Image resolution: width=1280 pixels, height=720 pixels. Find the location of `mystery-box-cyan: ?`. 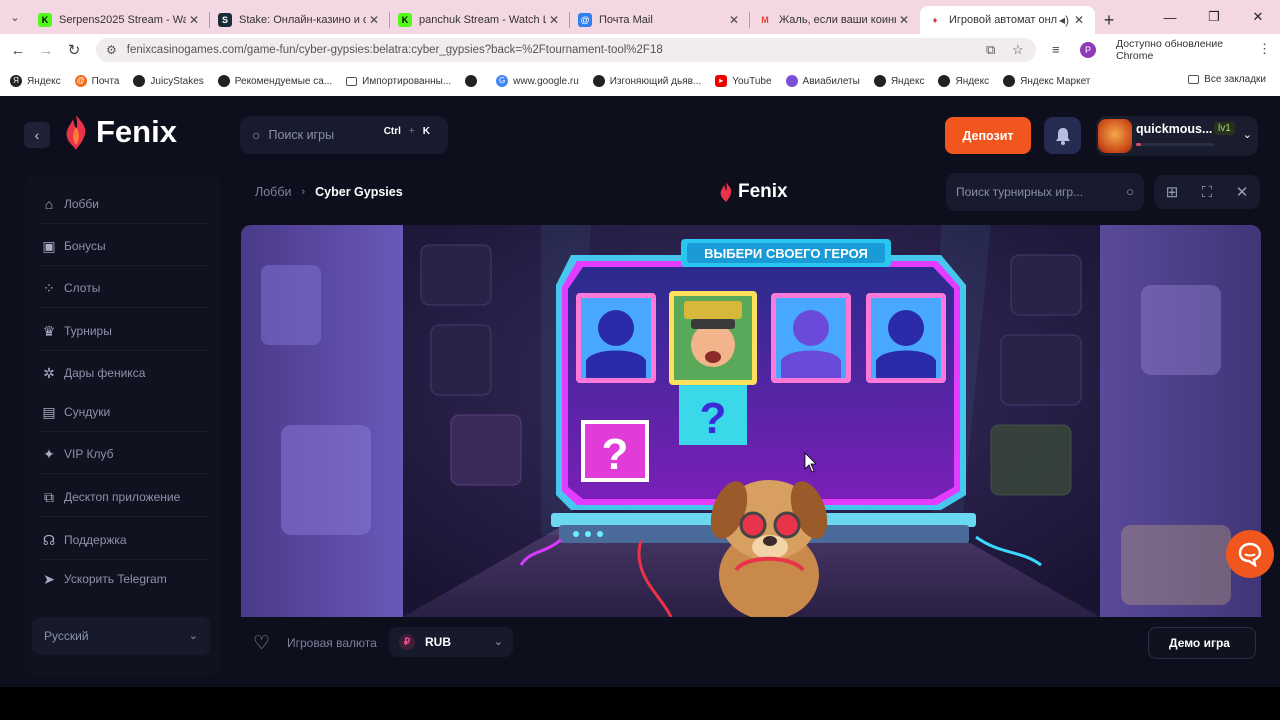

mystery-box-cyan: ? is located at coordinates (713, 415).